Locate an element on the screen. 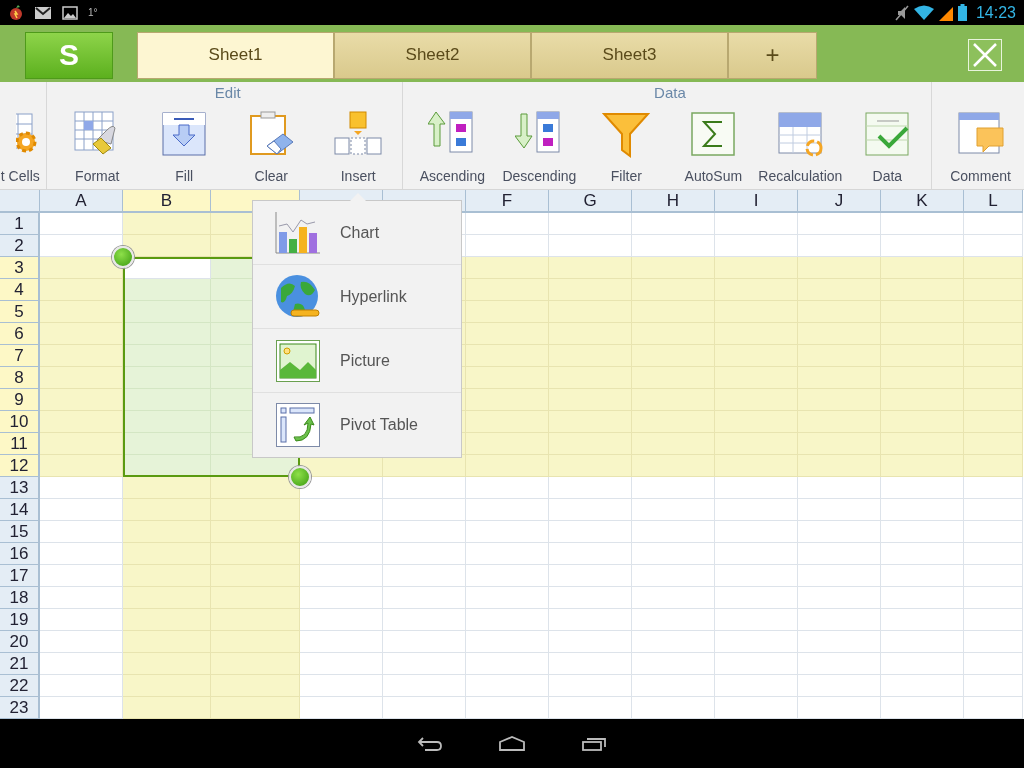 The height and width of the screenshot is (768, 1024). row-header: 17 is located at coordinates (20, 576).